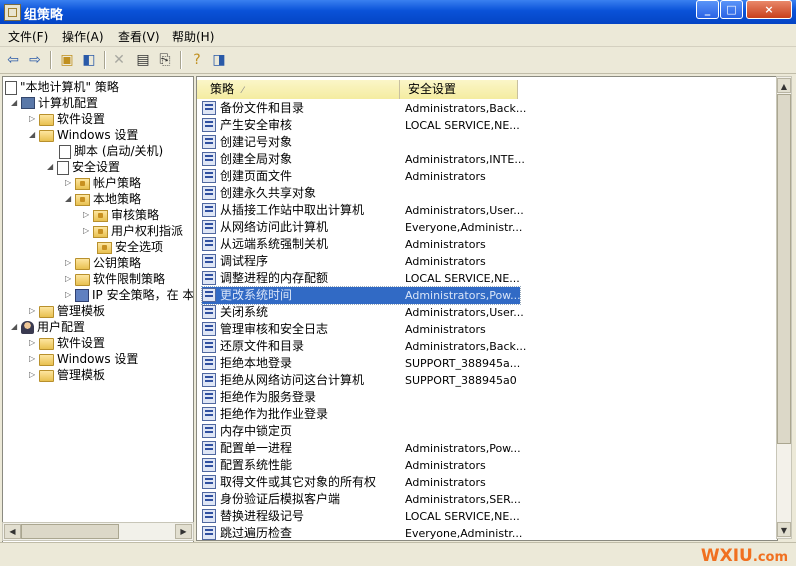 This screenshot has width=796, height=566. What do you see at coordinates (165, 60) in the screenshot?
I see `export-list-icon: ⎘` at bounding box center [165, 60].